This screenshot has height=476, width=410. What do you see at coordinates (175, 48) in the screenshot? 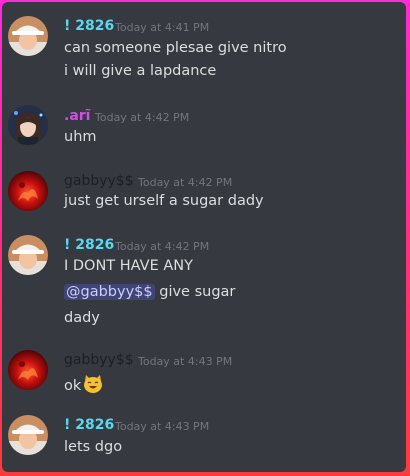
I see `message-text: can someone plesae give nitro` at bounding box center [175, 48].